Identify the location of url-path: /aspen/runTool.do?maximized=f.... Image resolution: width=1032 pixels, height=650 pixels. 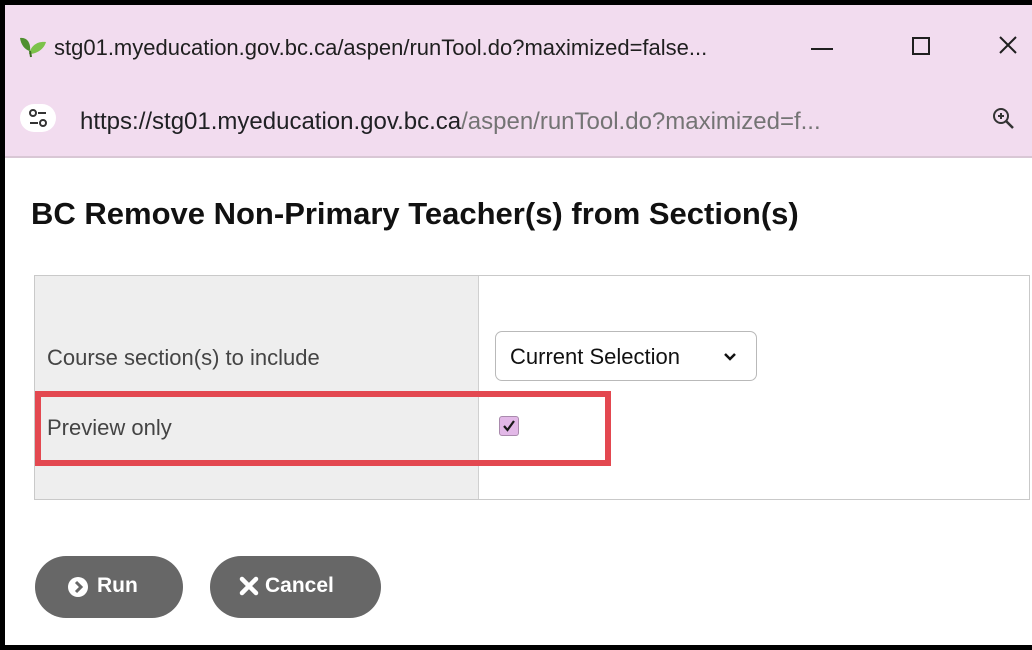
(641, 121).